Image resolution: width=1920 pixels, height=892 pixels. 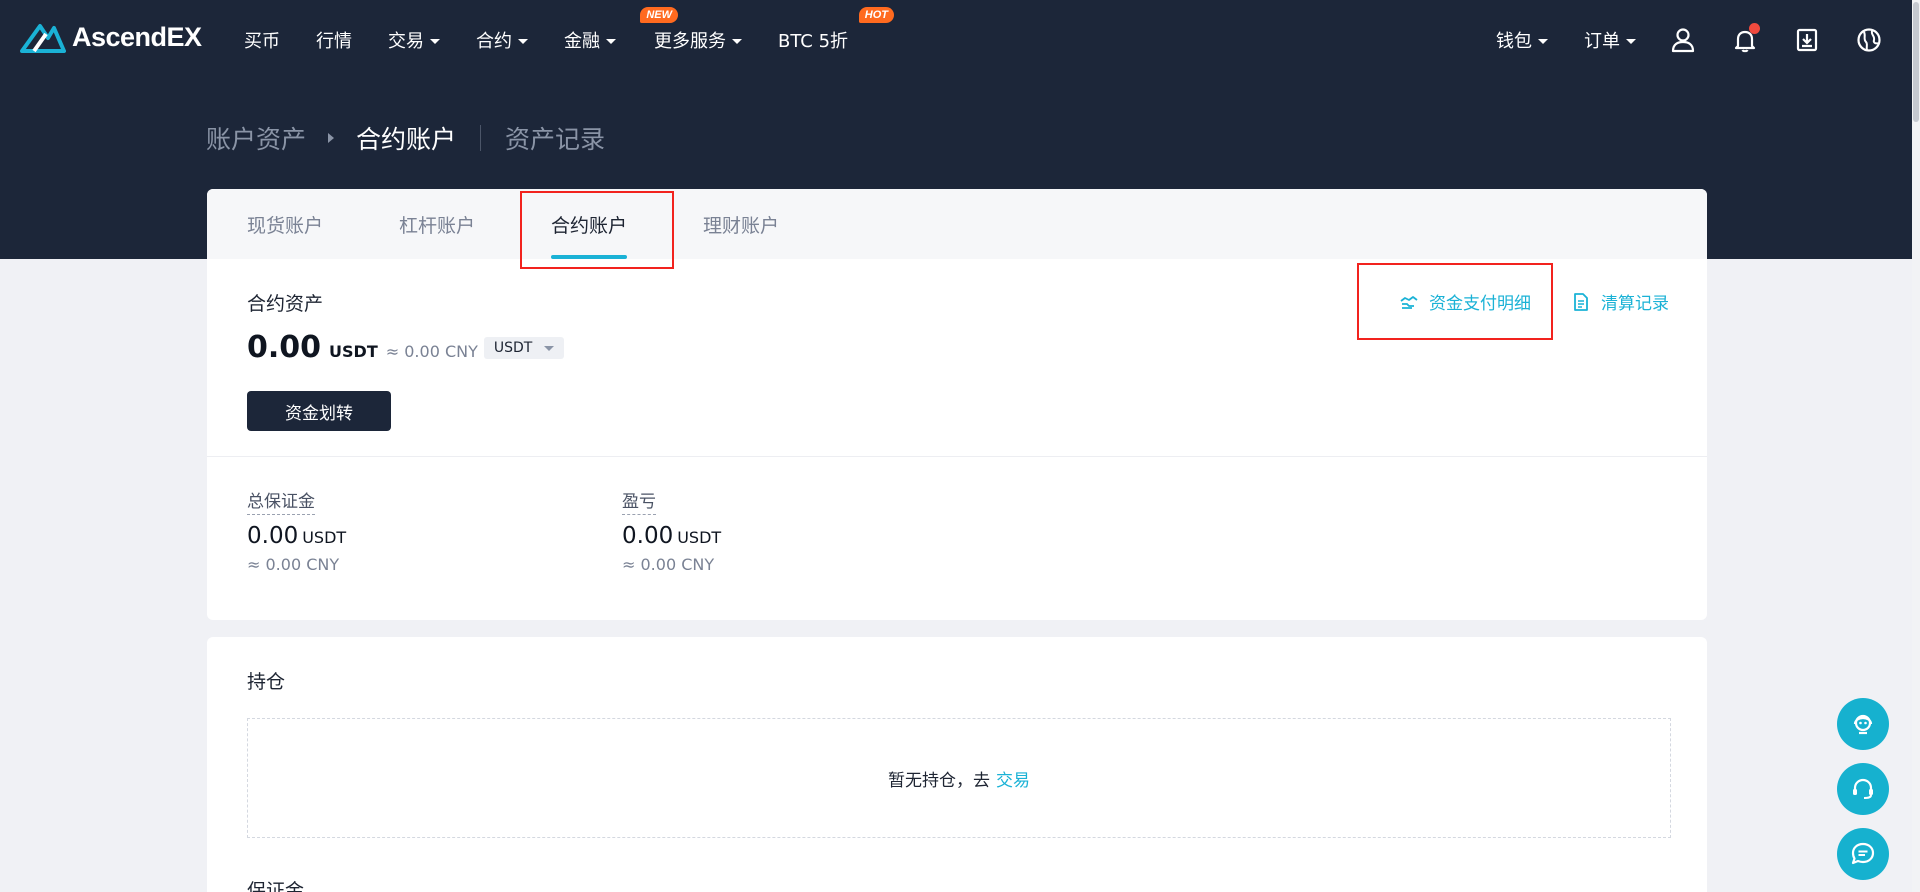 I want to click on breadcrumb-current: 合约账户, so click(x=406, y=139).